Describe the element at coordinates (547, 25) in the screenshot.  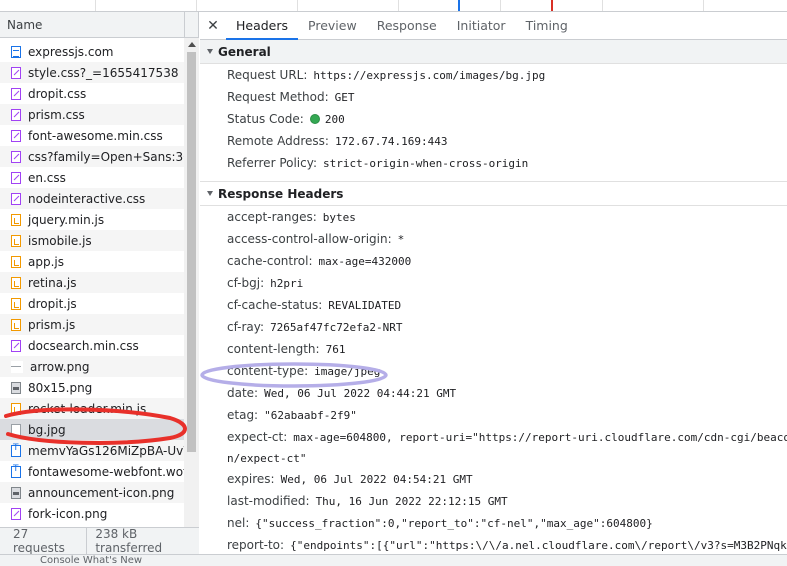
I see `tab-timing: Timing` at that location.